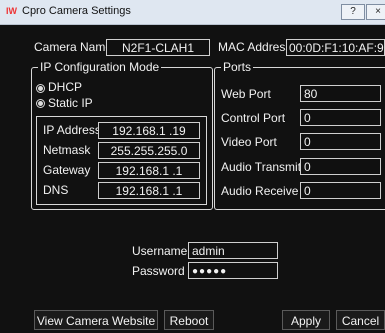 This screenshot has height=333, width=385. What do you see at coordinates (189, 320) in the screenshot?
I see `reboot-button: Reboot` at bounding box center [189, 320].